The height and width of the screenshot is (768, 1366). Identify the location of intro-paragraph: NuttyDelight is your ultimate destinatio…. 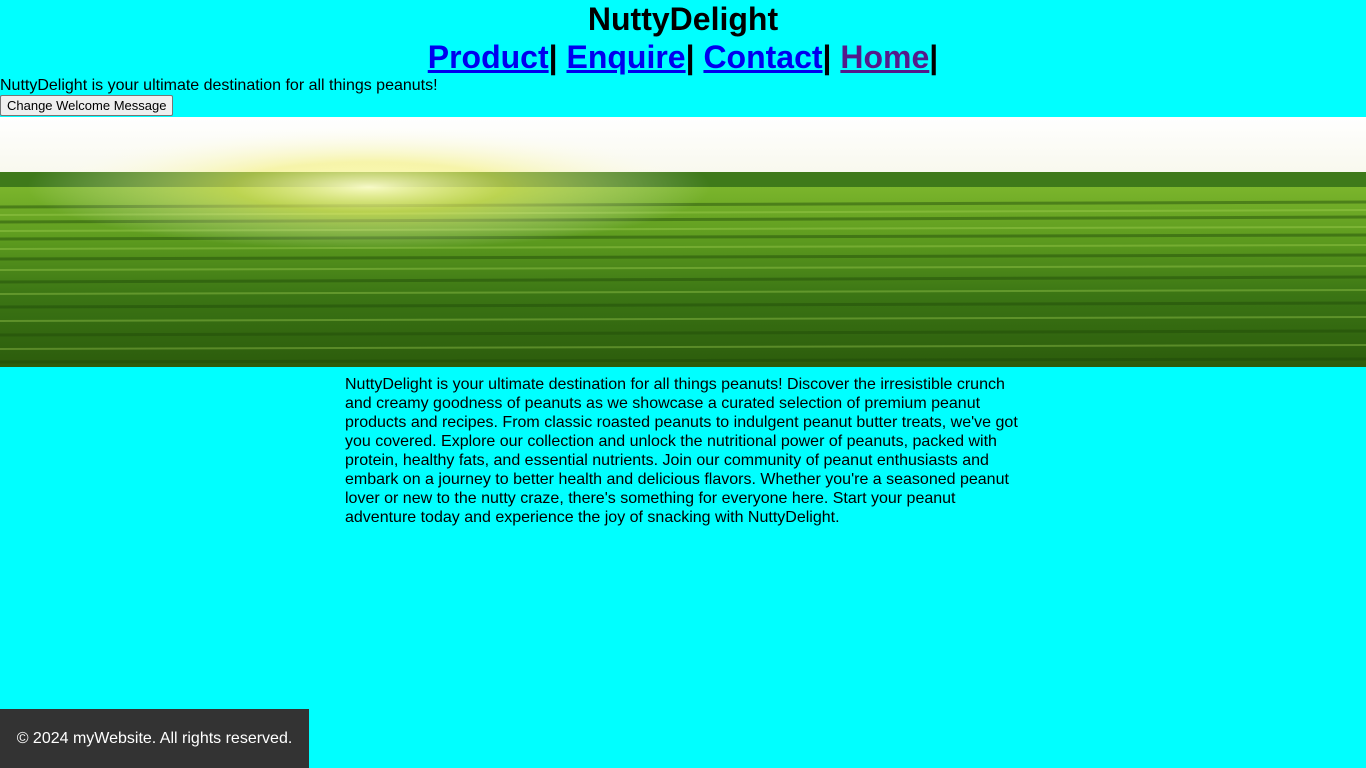
(681, 451).